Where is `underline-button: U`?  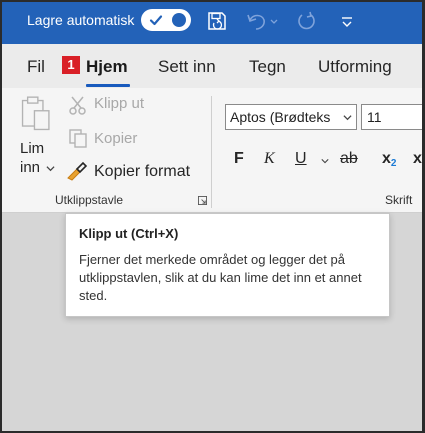 underline-button: U is located at coordinates (301, 159).